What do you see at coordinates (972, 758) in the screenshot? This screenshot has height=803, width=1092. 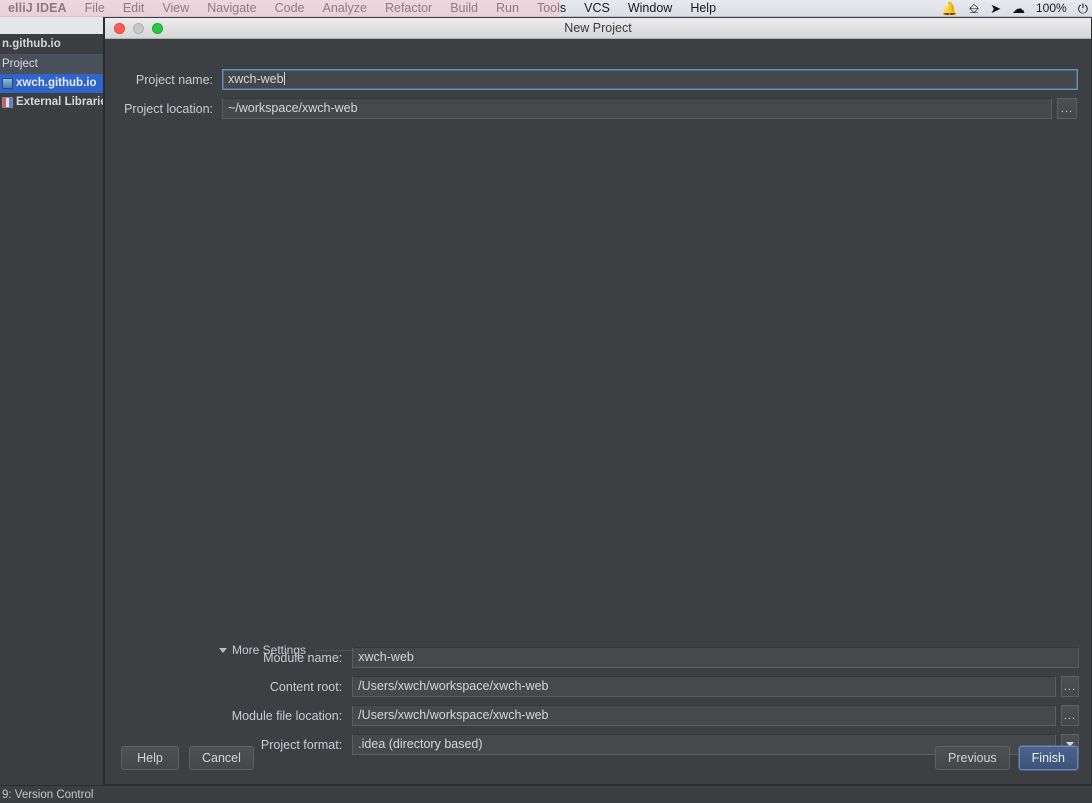 I see `previous-button: Previous` at bounding box center [972, 758].